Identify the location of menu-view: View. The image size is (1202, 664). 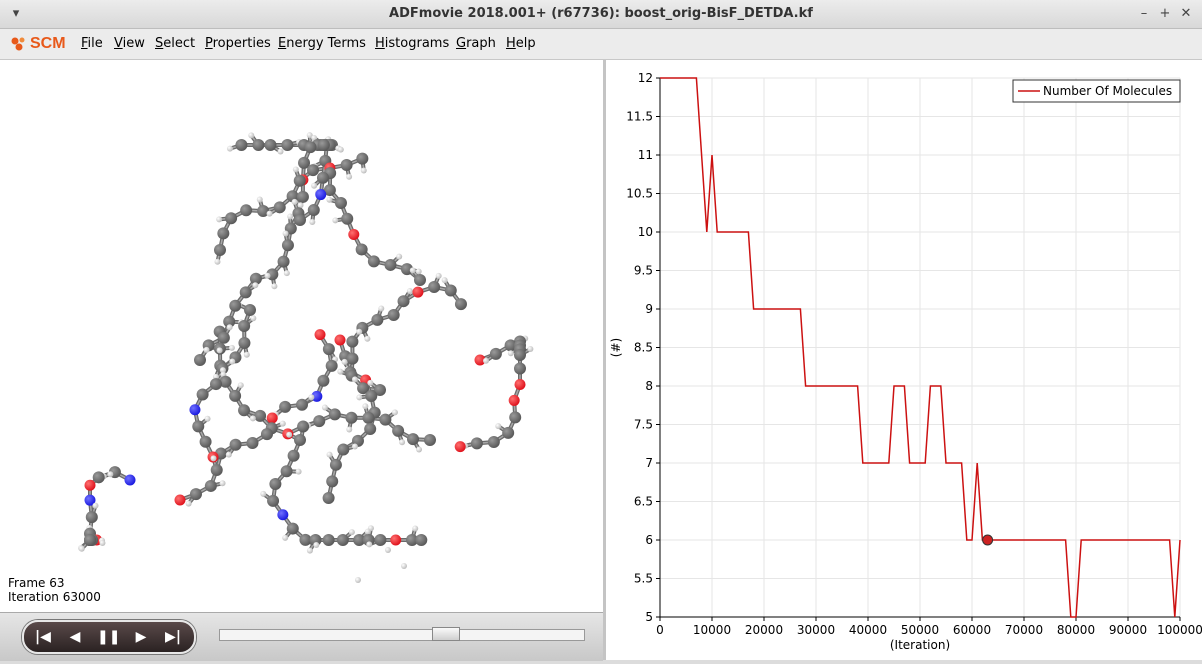
(129, 43).